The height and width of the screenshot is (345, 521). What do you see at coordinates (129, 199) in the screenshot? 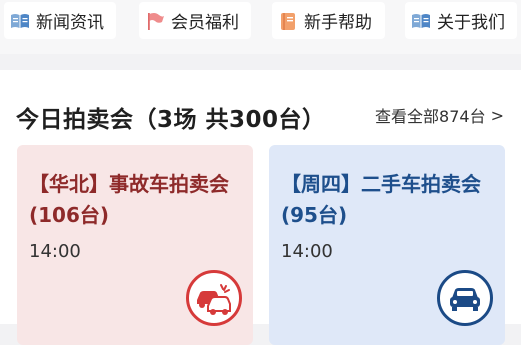
I see `auction-card-title: 【华北】事故车拍卖会(106台)` at bounding box center [129, 199].